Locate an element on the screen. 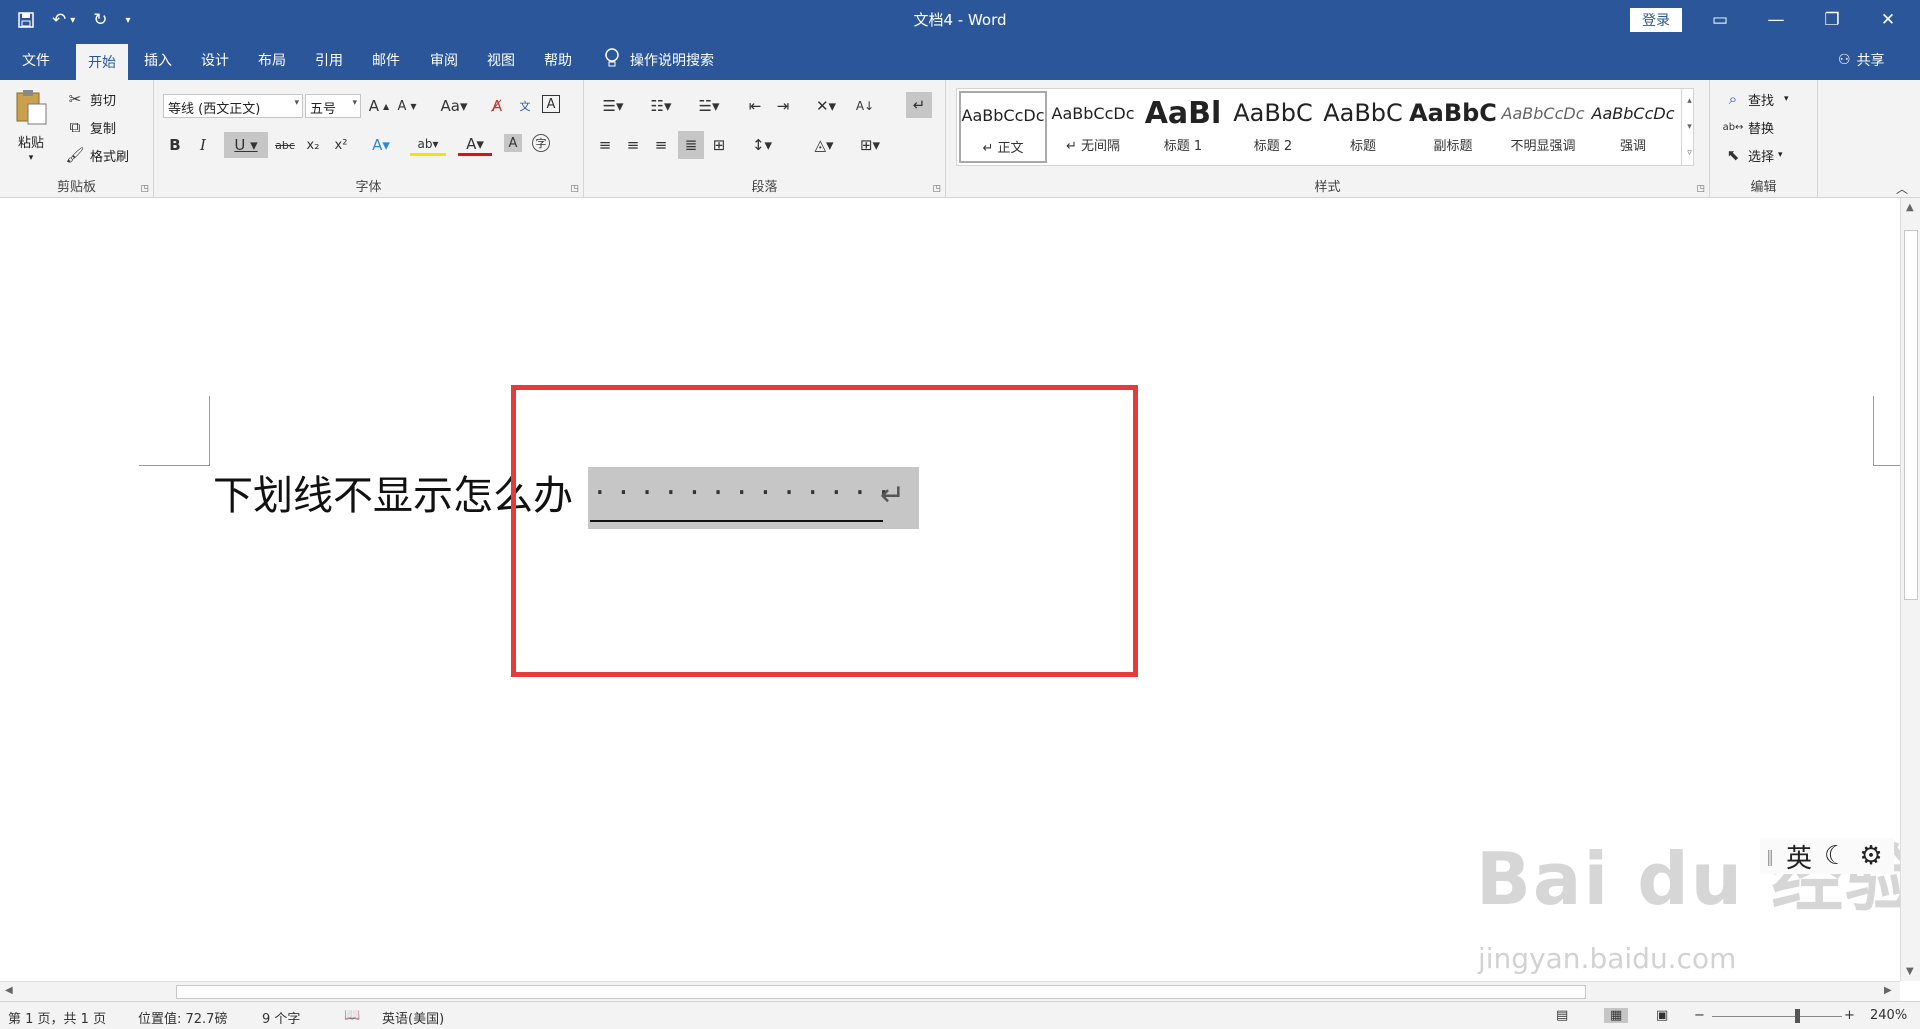  word-count: 9 个字 is located at coordinates (281, 1017).